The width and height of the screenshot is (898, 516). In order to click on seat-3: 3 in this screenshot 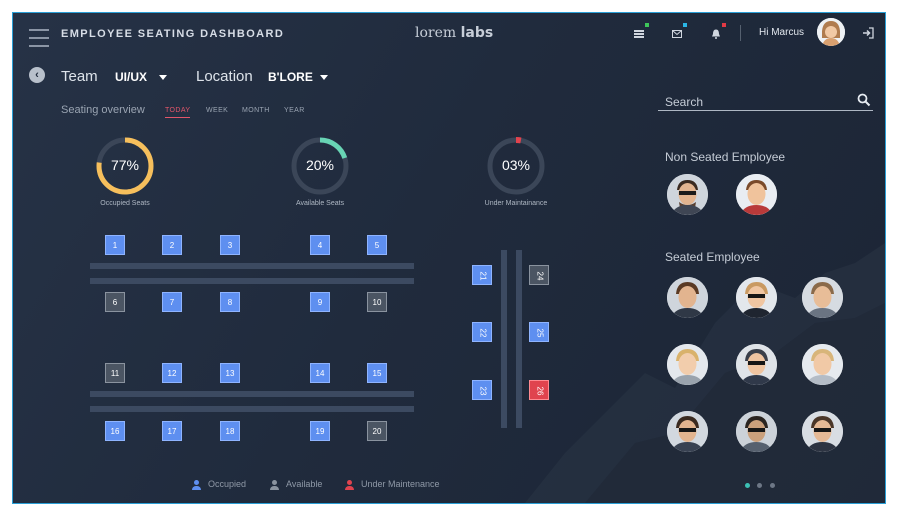, I will do `click(230, 245)`.